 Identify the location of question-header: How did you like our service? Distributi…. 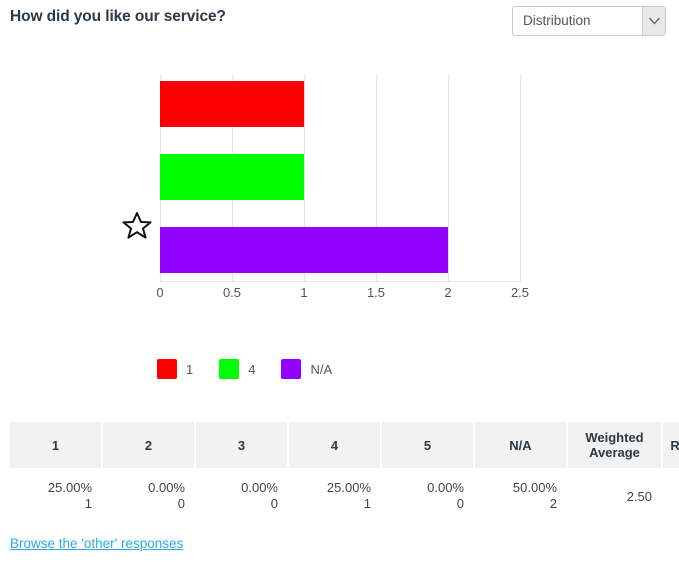
(339, 22).